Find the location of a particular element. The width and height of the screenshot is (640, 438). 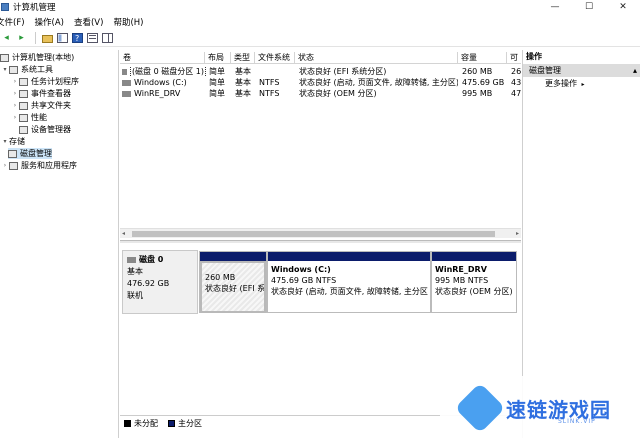

maximize-button: ☐ is located at coordinates (589, 7).